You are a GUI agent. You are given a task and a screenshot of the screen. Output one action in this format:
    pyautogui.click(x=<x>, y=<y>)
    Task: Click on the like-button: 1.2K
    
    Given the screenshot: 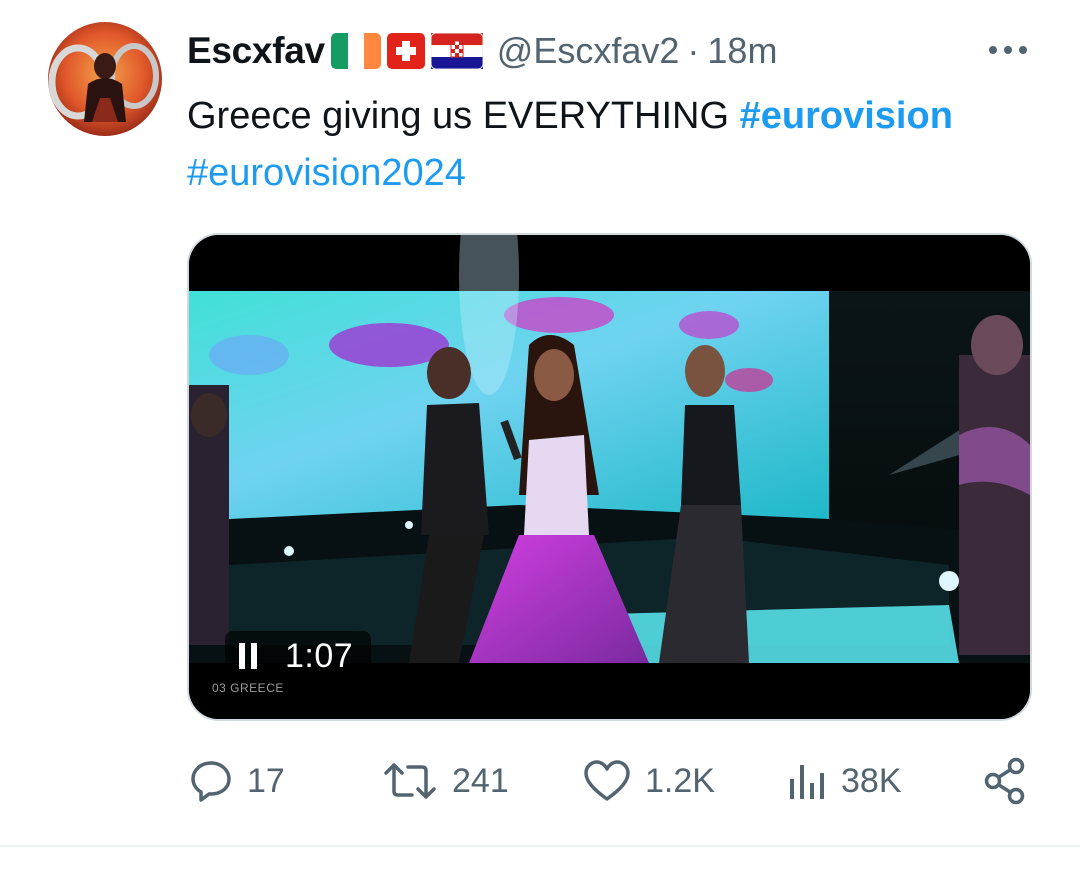 What is the action you would take?
    pyautogui.click(x=649, y=781)
    